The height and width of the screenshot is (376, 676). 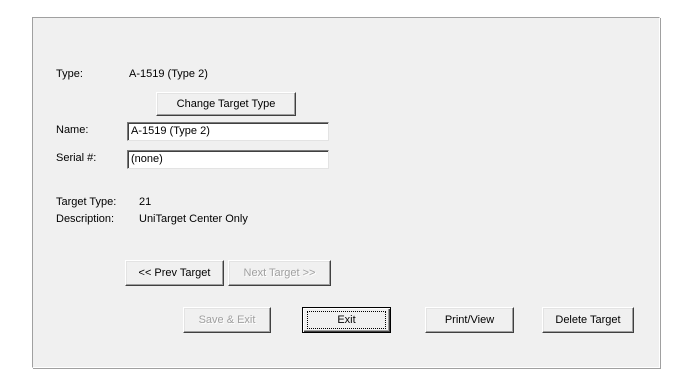 I want to click on serial-label: Serial #:, so click(x=76, y=158).